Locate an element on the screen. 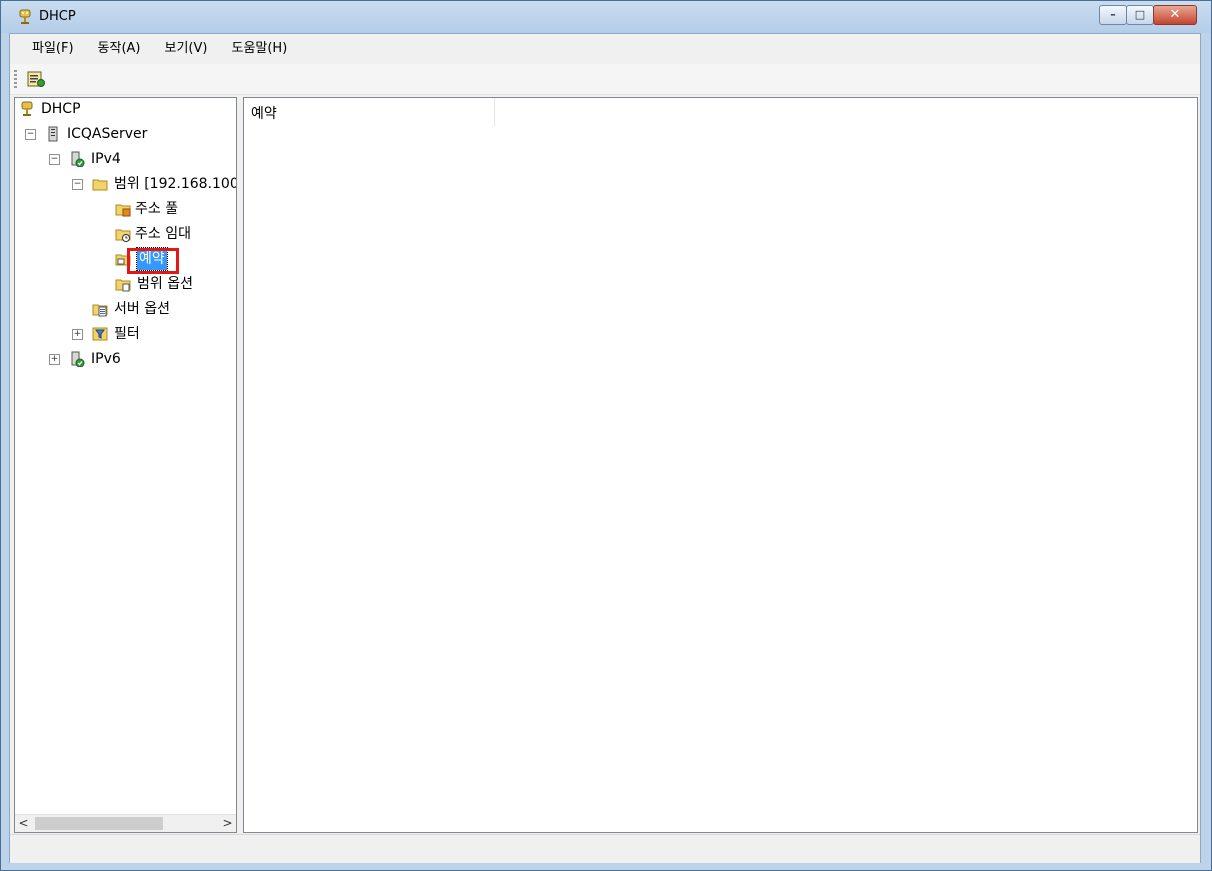  tree-label-server-options: 서버 옵션 is located at coordinates (142, 309).